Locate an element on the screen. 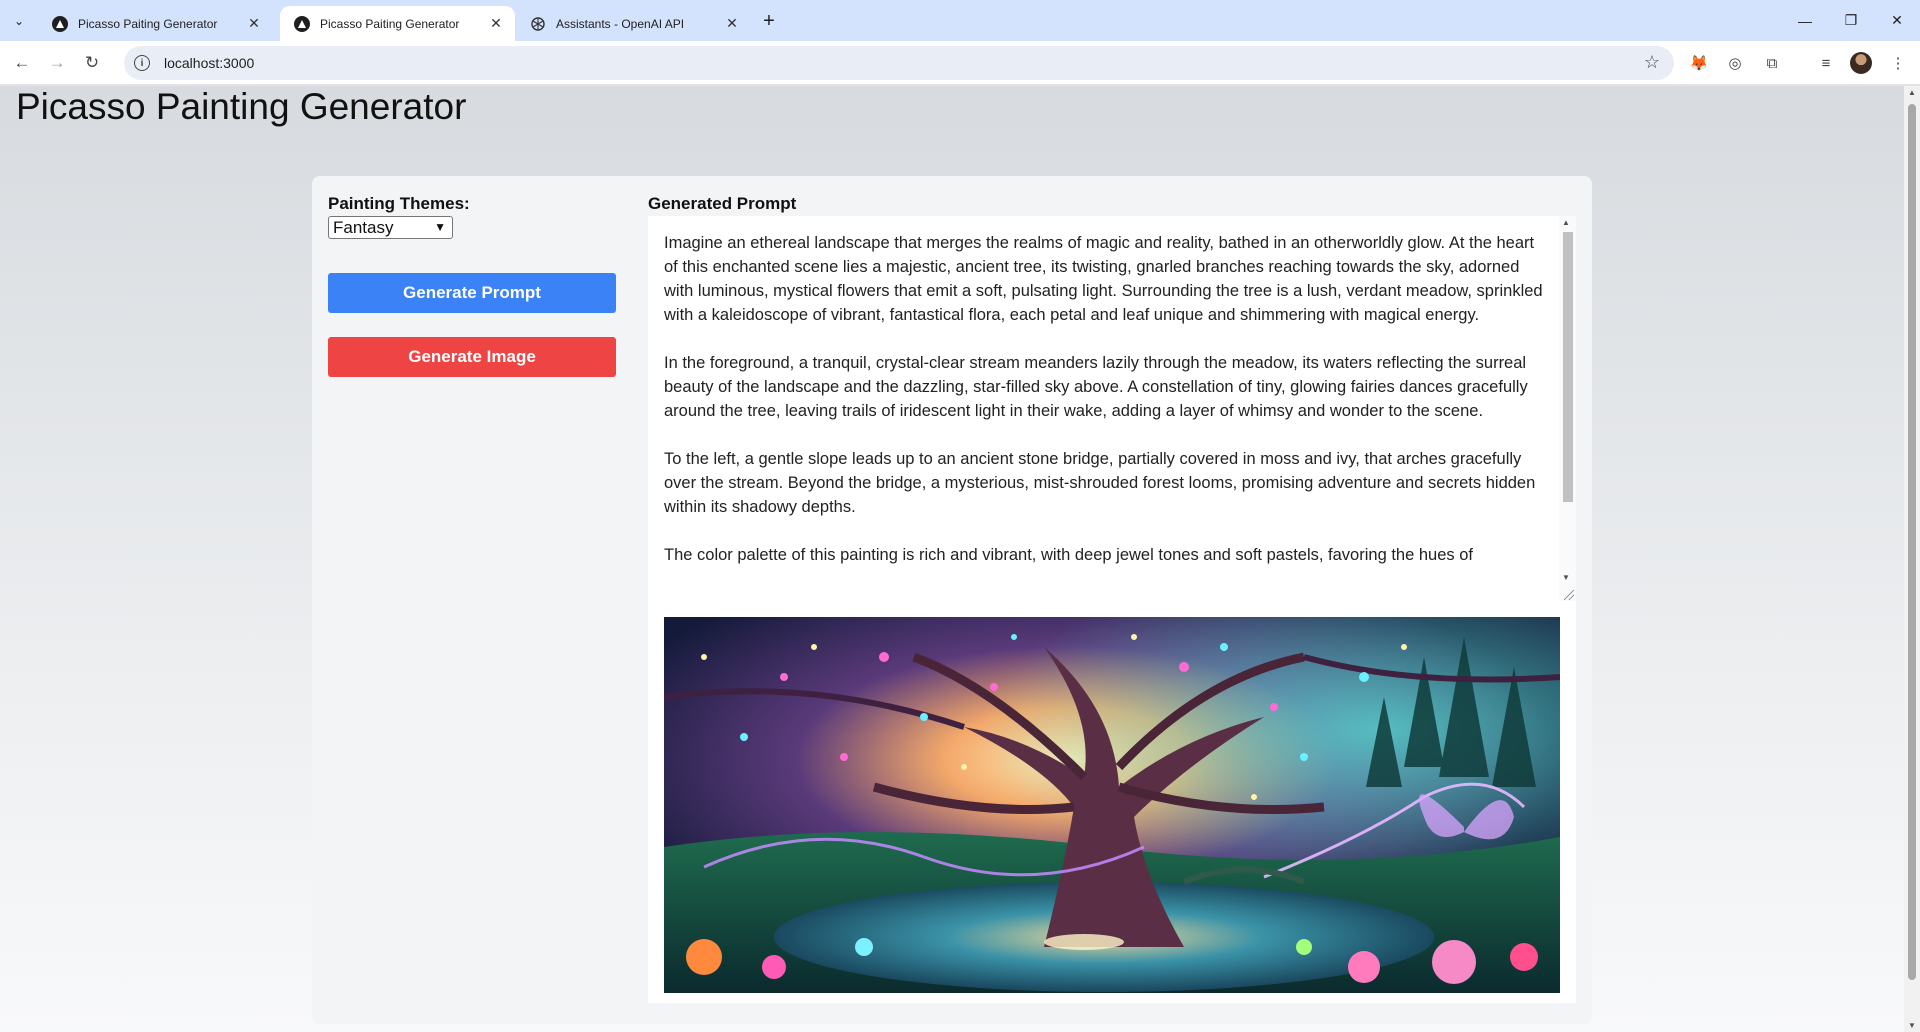 This screenshot has width=1920, height=1032. url-text: localhost:3000 is located at coordinates (209, 63).